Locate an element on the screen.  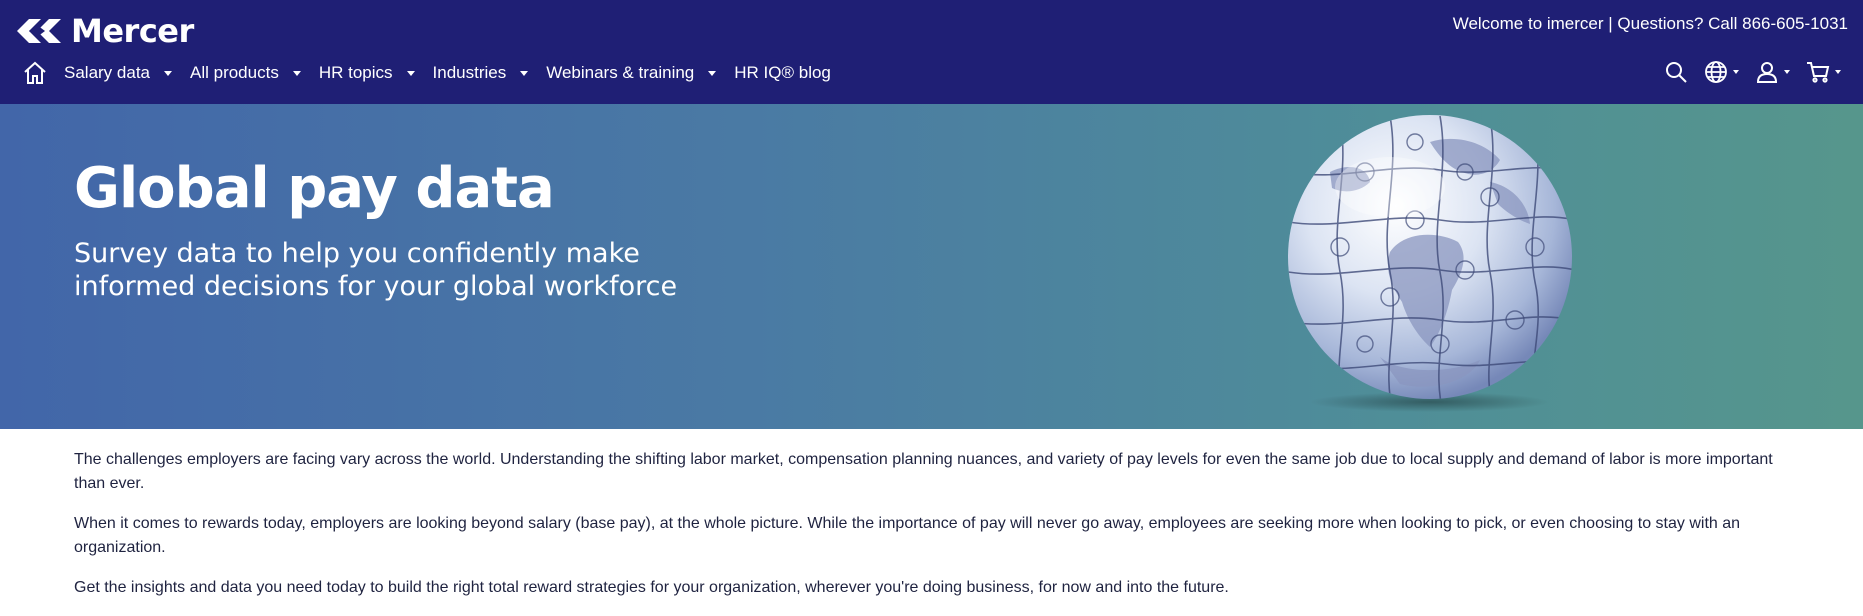
puzzle-globe-image is located at coordinates (1430, 263).